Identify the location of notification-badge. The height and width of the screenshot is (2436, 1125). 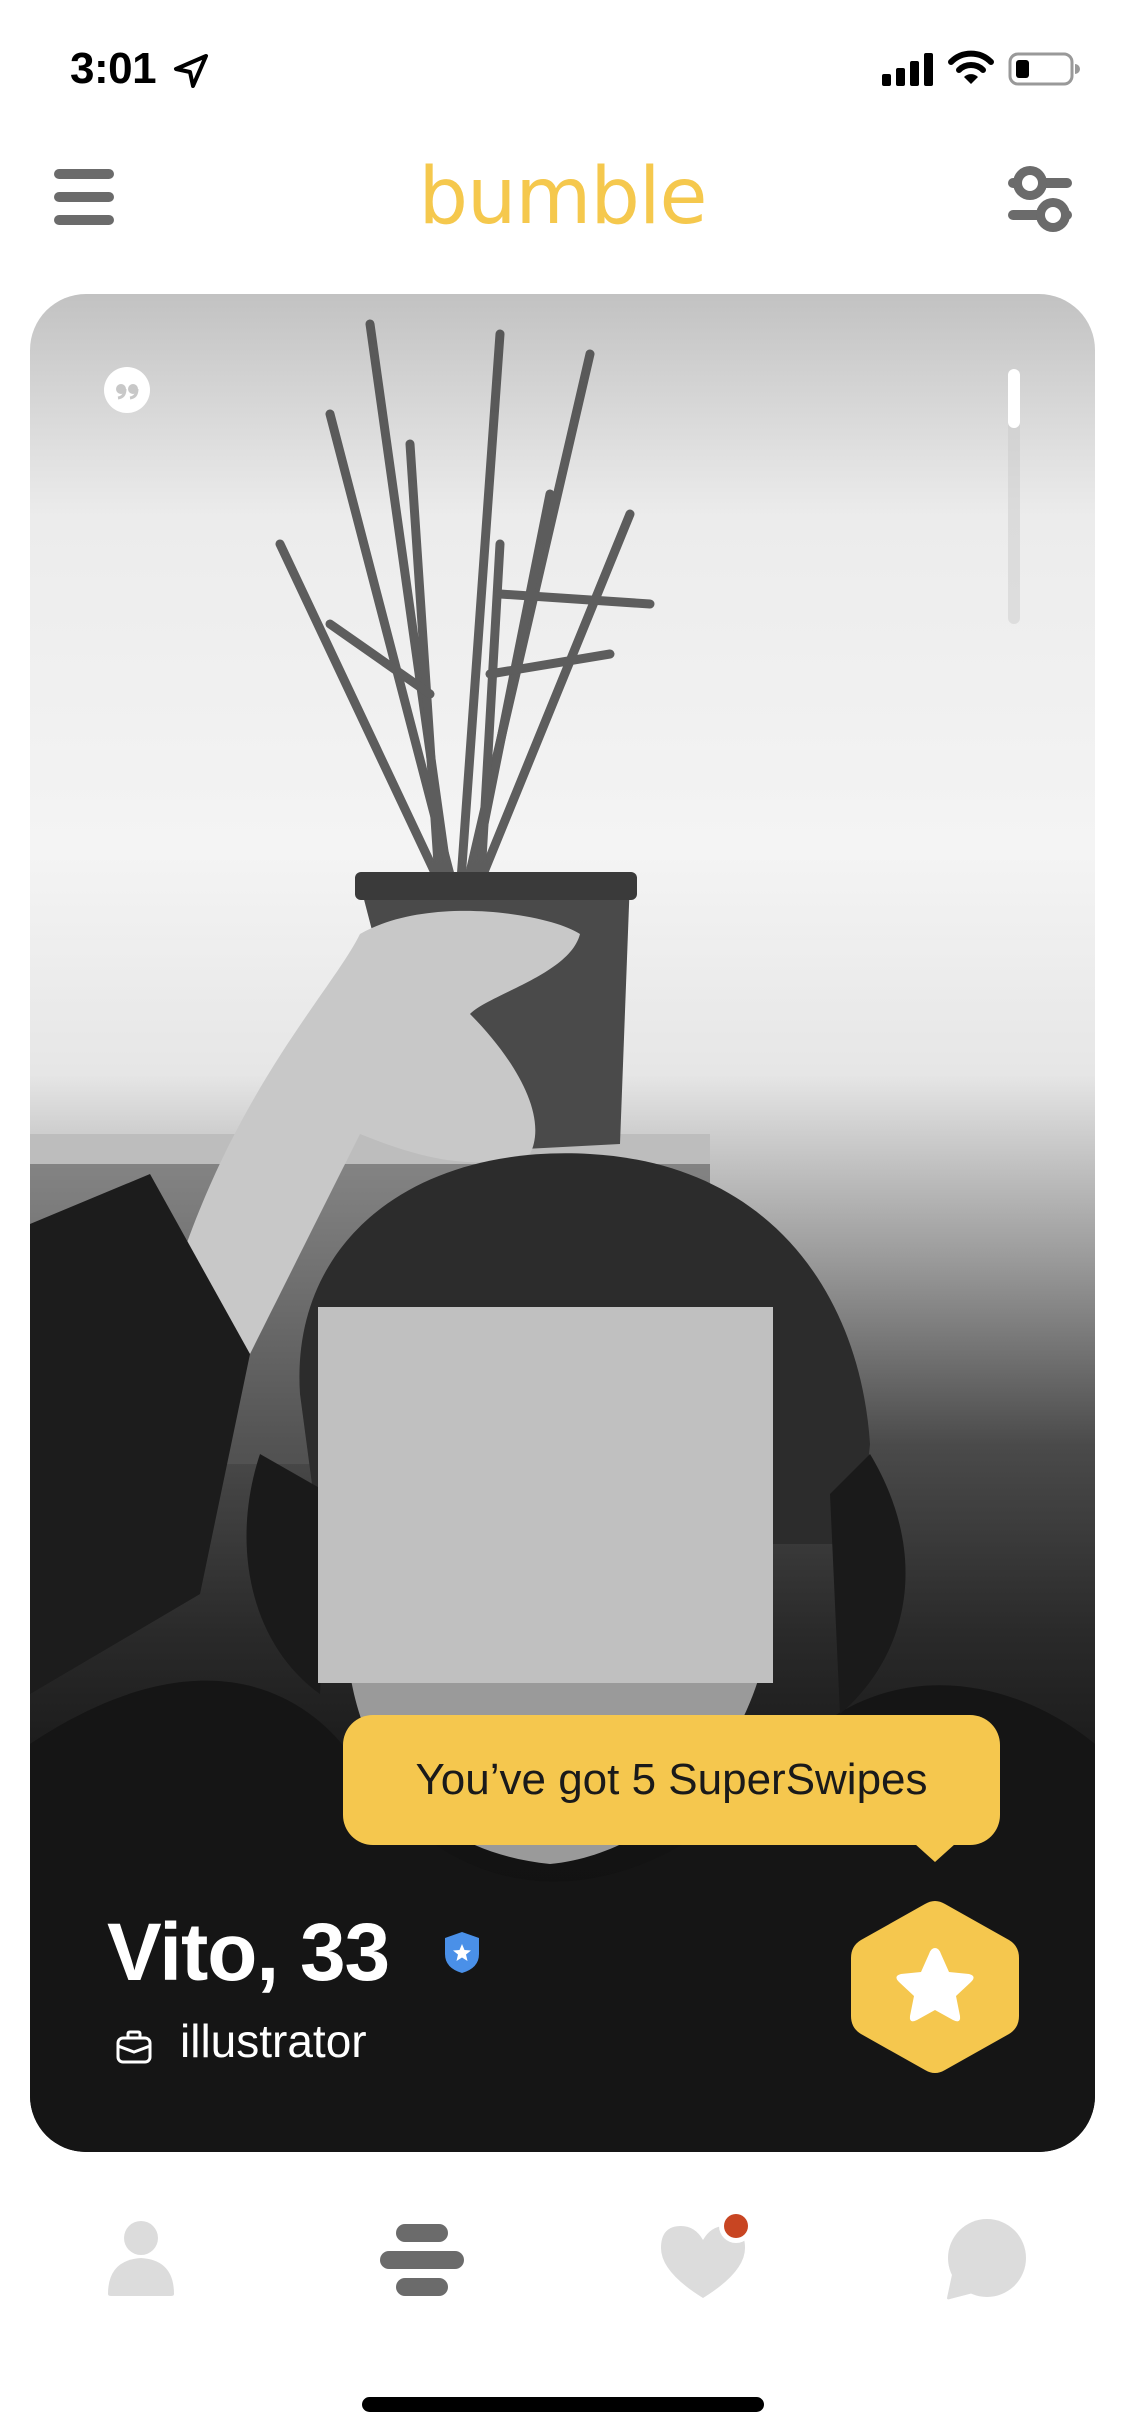
(736, 2226).